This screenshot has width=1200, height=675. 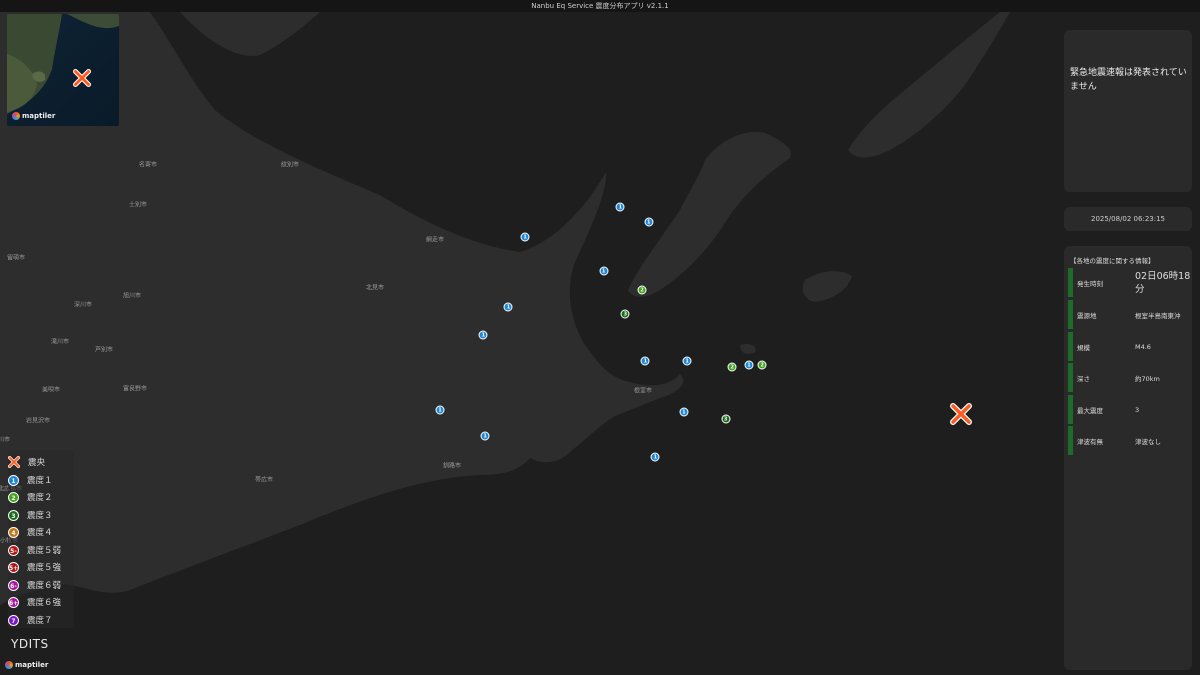 I want to click on city-label: 岩見沢市, so click(x=38, y=421).